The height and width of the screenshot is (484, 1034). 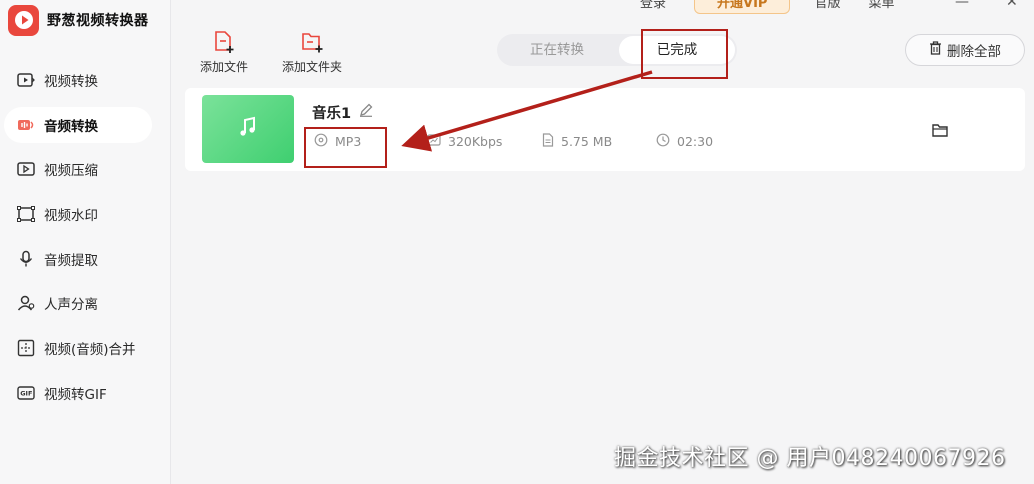 I want to click on annotation-arrow, so click(x=527, y=111).